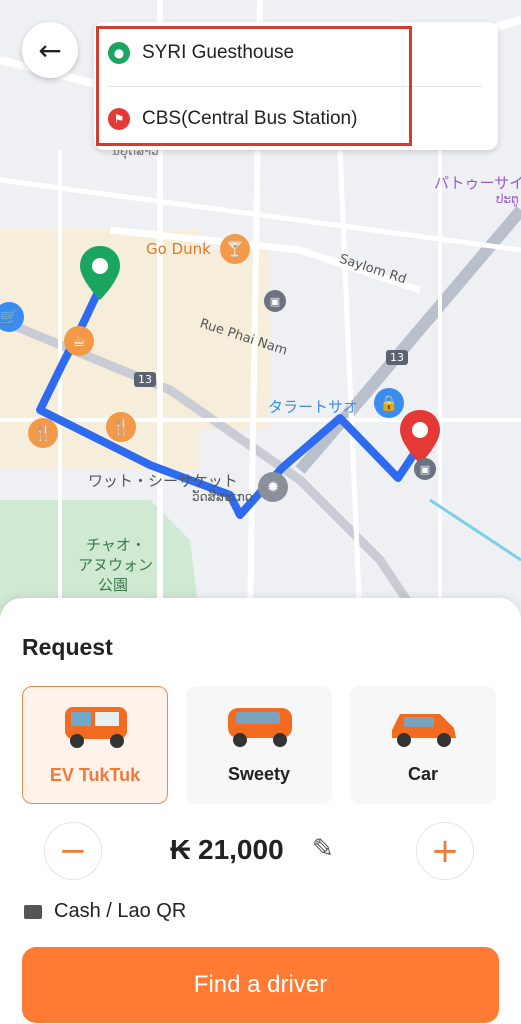  I want to click on vehicle-option-sweety: Sweety, so click(259, 745).